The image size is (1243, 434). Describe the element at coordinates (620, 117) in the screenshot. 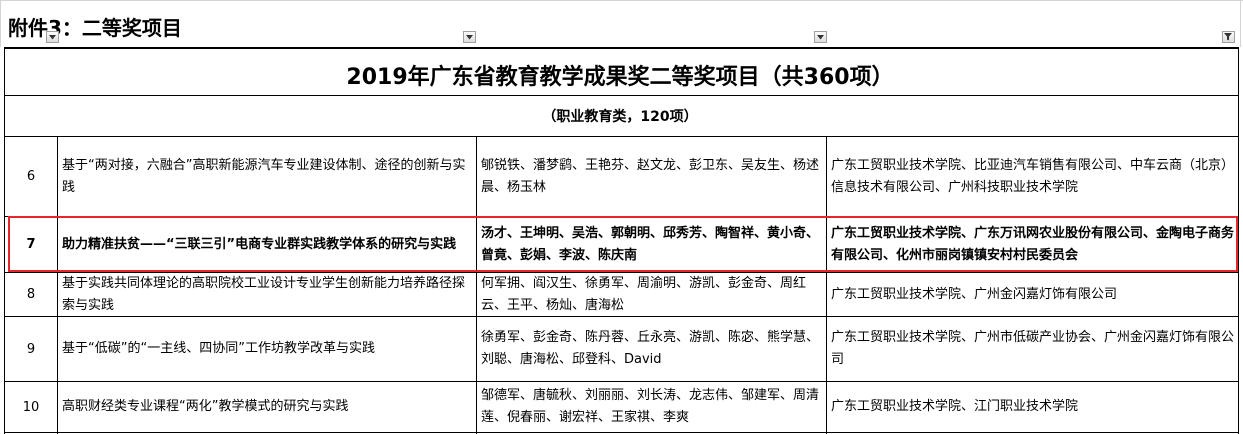

I see `table-subtitle: （职业教育类，120项）` at that location.